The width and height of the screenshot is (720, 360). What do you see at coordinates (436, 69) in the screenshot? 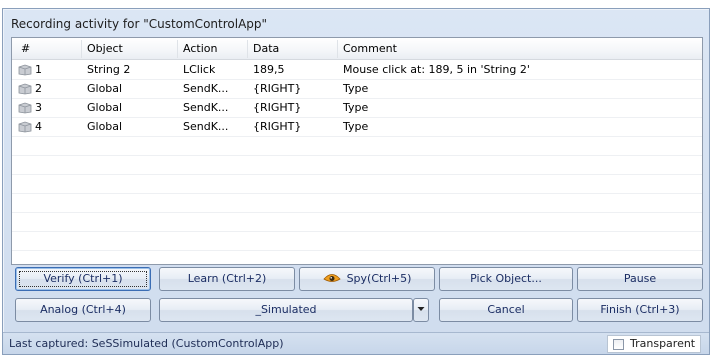
I see `cell-comment: Mouse click at: 189, 5 in 'String 2'` at bounding box center [436, 69].